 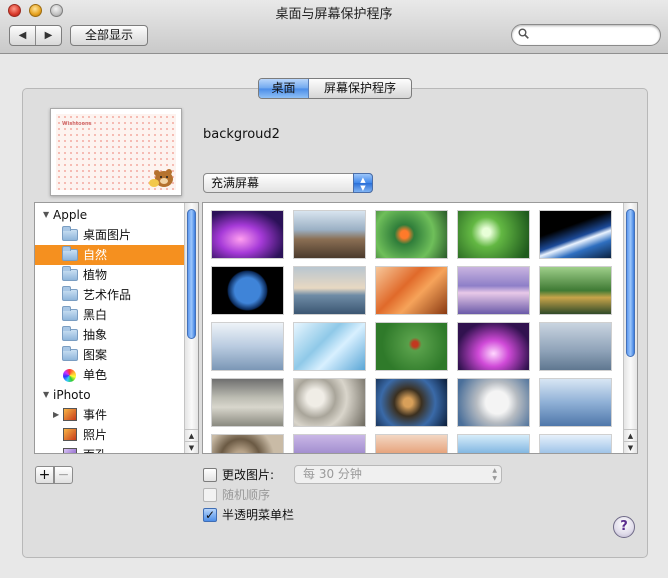 I want to click on source-list-scrollbar: ▲ ▼, so click(x=191, y=328).